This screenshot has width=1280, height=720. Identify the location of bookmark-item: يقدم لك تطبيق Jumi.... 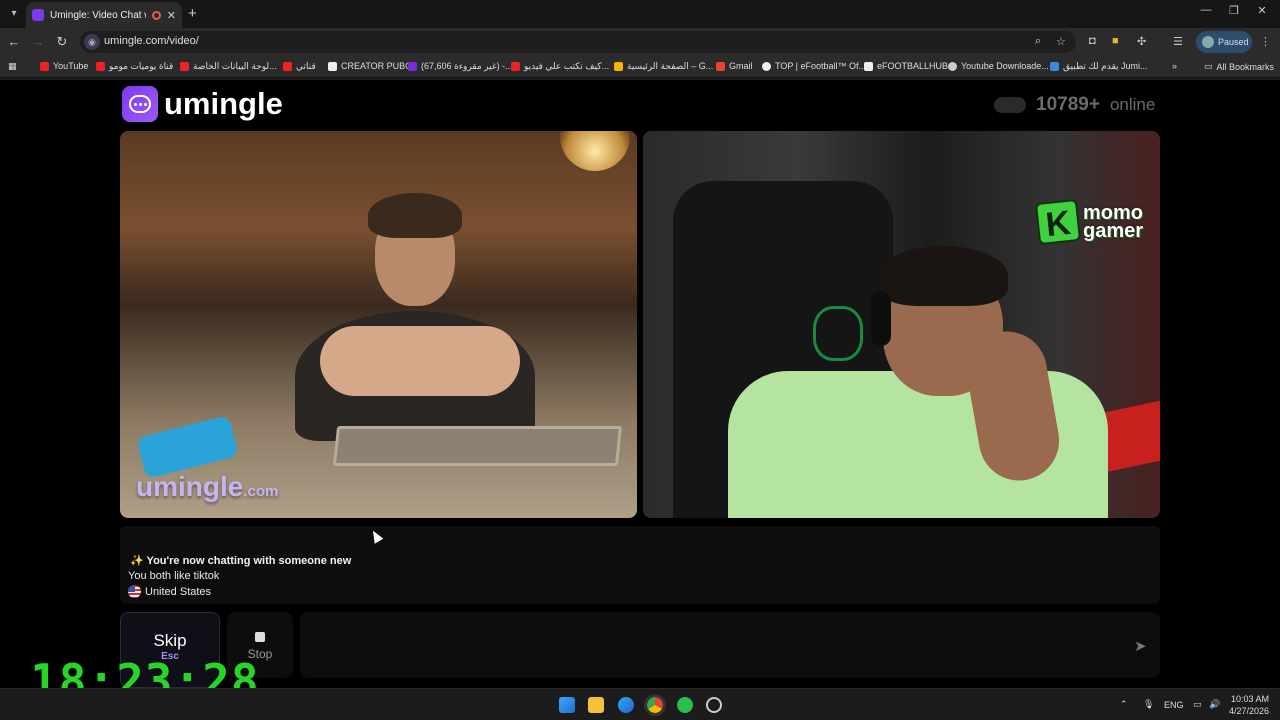
(1099, 66).